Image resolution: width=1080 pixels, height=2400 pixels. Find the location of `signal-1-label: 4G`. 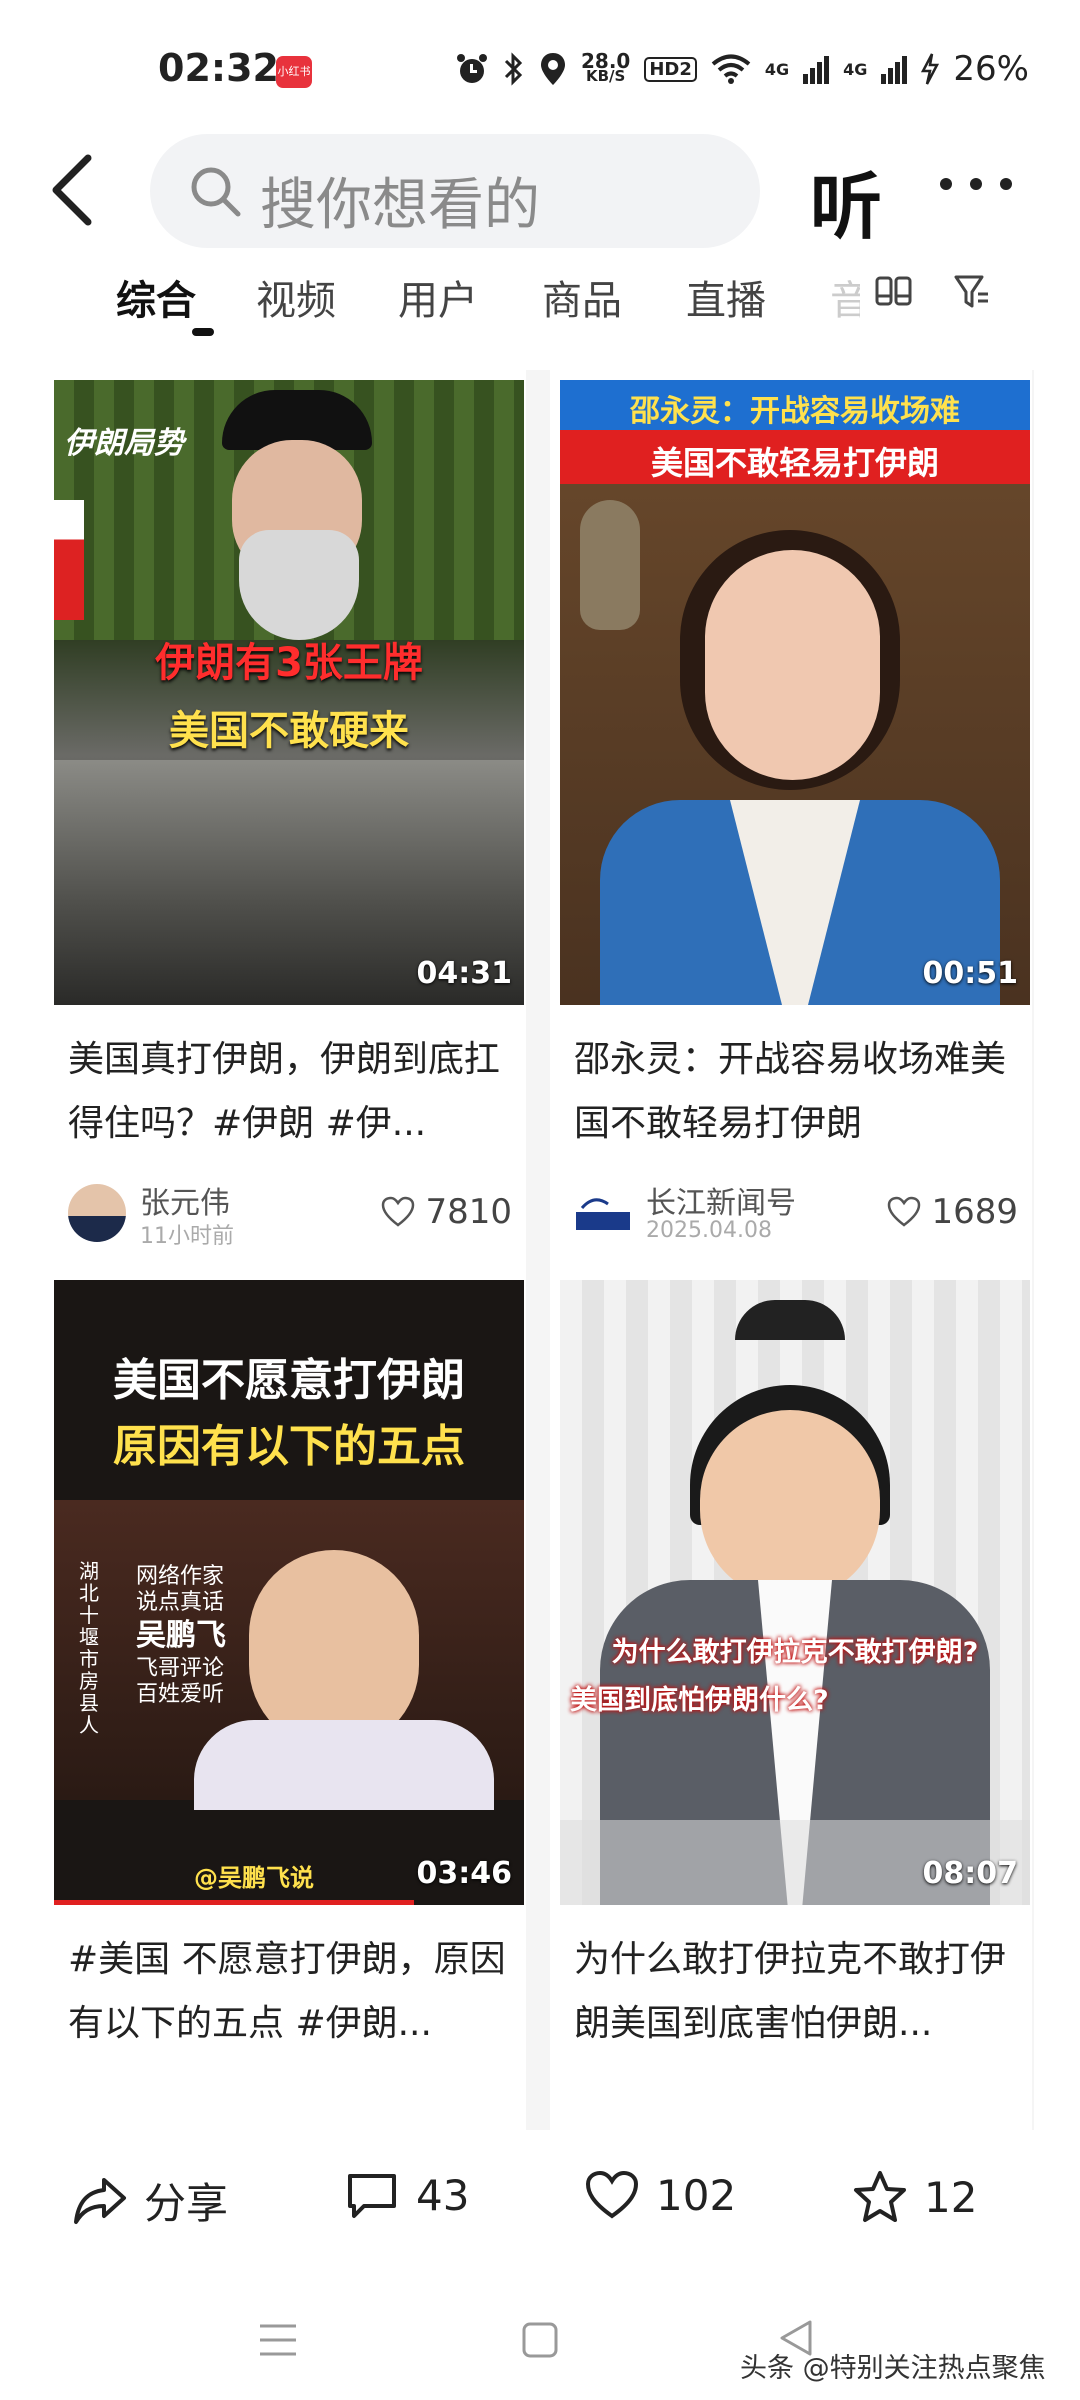

signal-1-label: 4G is located at coordinates (777, 69).